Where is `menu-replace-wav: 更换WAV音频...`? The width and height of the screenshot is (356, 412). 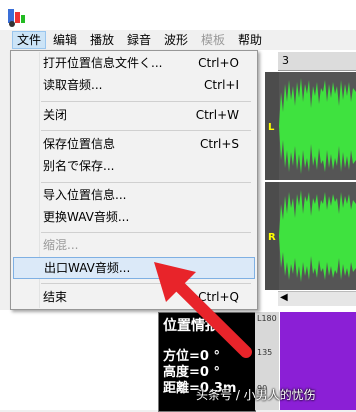 menu-replace-wav: 更换WAV音频... is located at coordinates (133, 217).